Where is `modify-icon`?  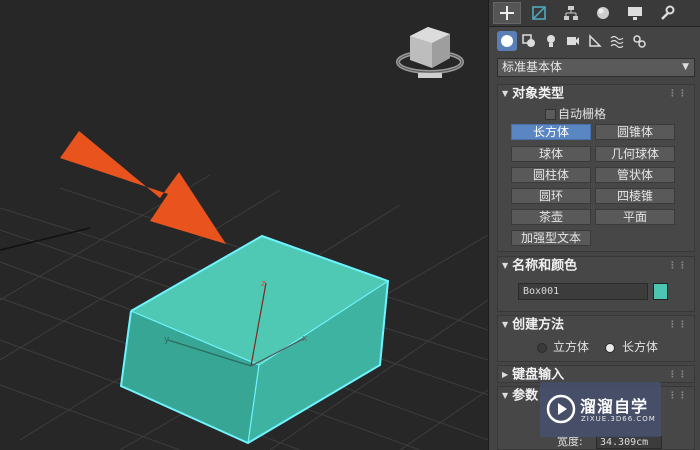
modify-icon is located at coordinates (539, 13).